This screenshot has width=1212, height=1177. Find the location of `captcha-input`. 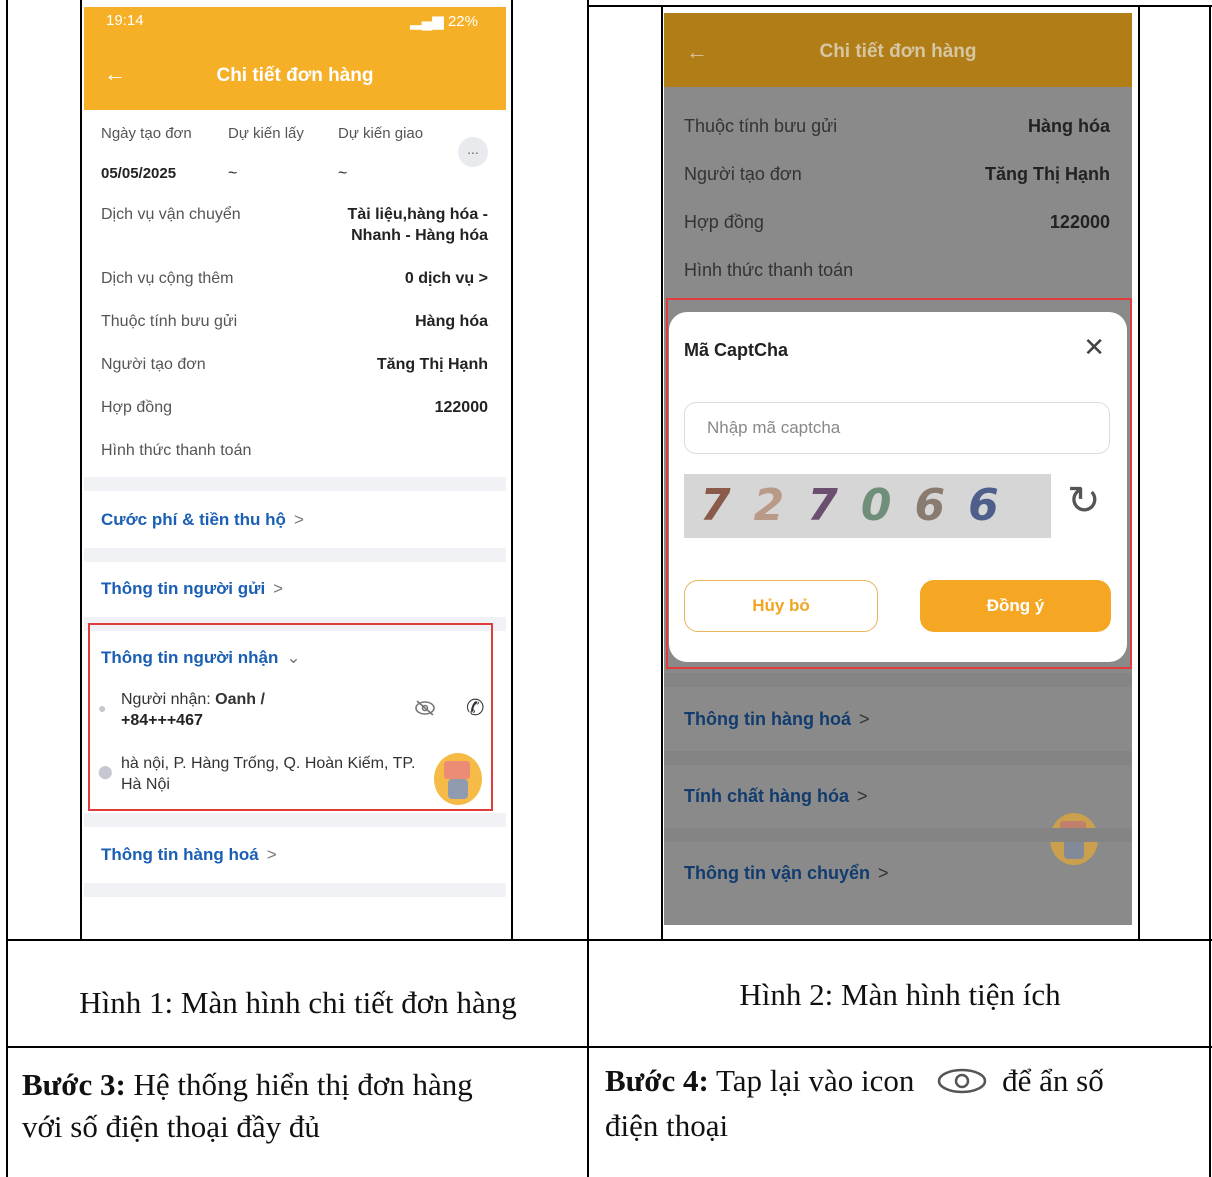

captcha-input is located at coordinates (897, 428).